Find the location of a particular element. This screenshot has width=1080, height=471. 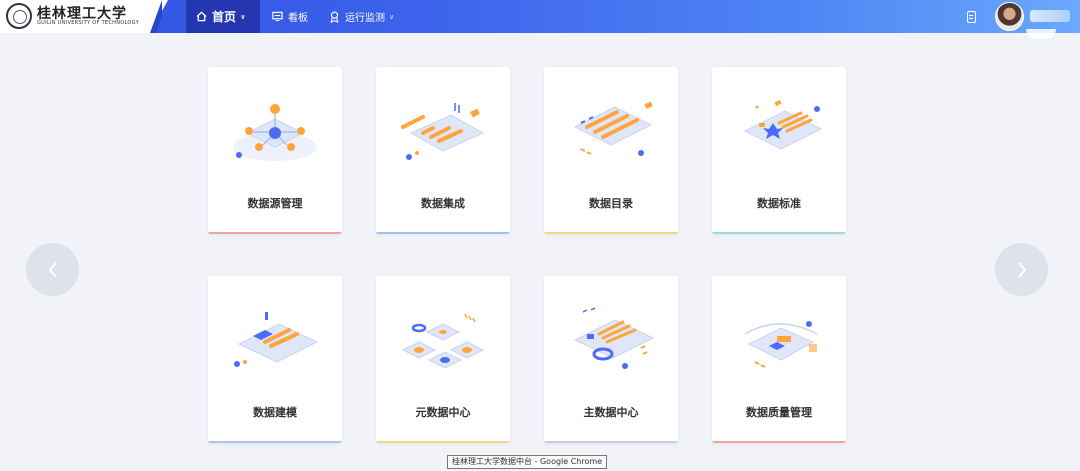

card-data-source-management: 数据源管理 is located at coordinates (275, 150).